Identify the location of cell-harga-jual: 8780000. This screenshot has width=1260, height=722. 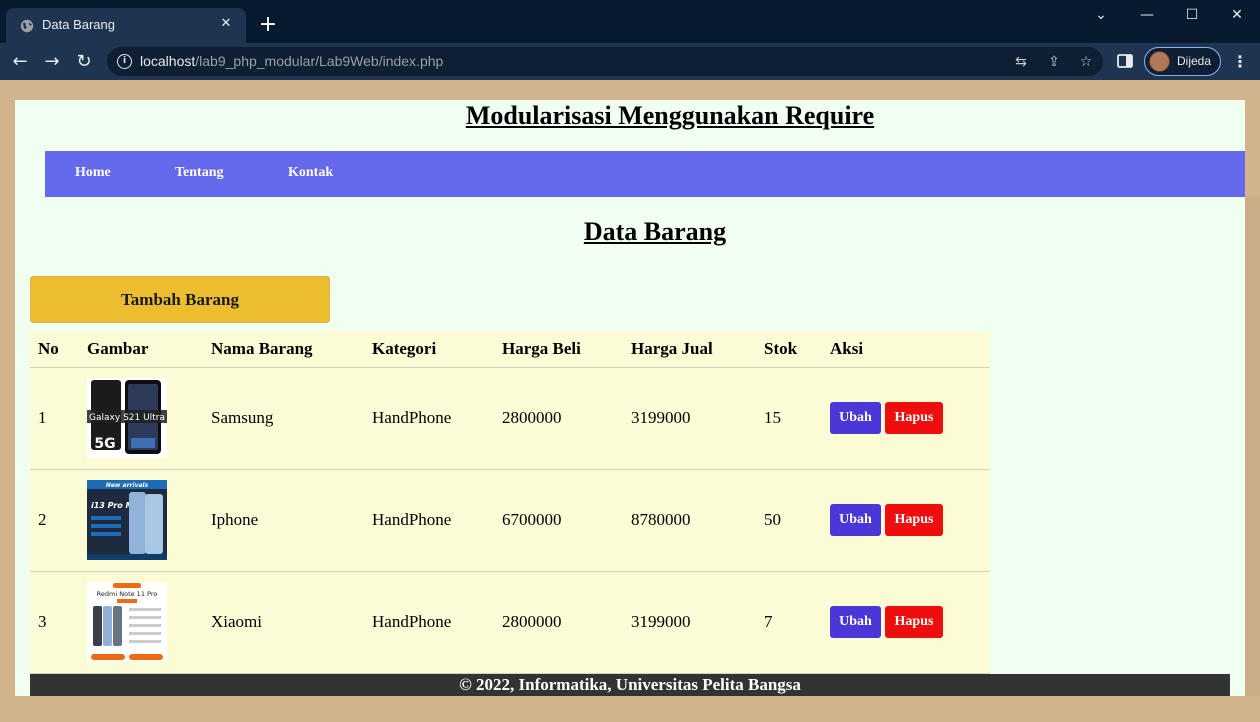
(661, 519).